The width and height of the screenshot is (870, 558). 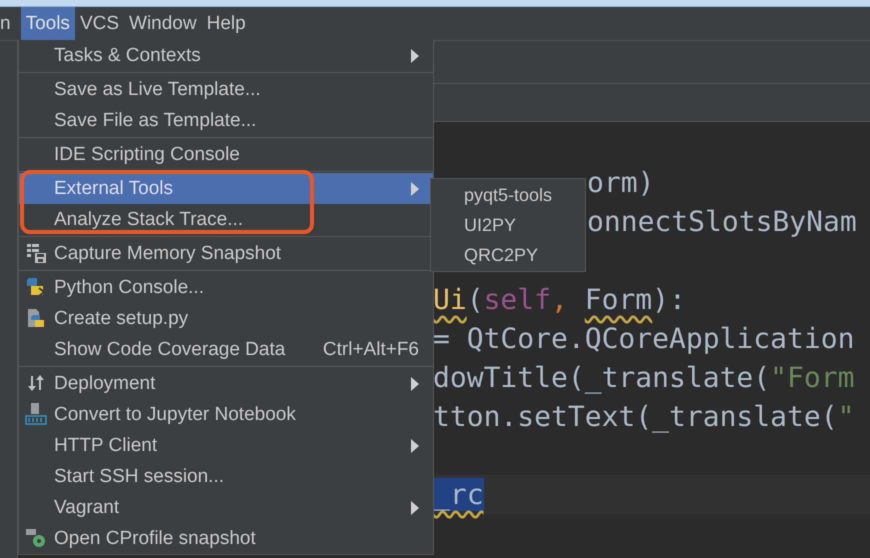 I want to click on profiler-icon, so click(x=36, y=538).